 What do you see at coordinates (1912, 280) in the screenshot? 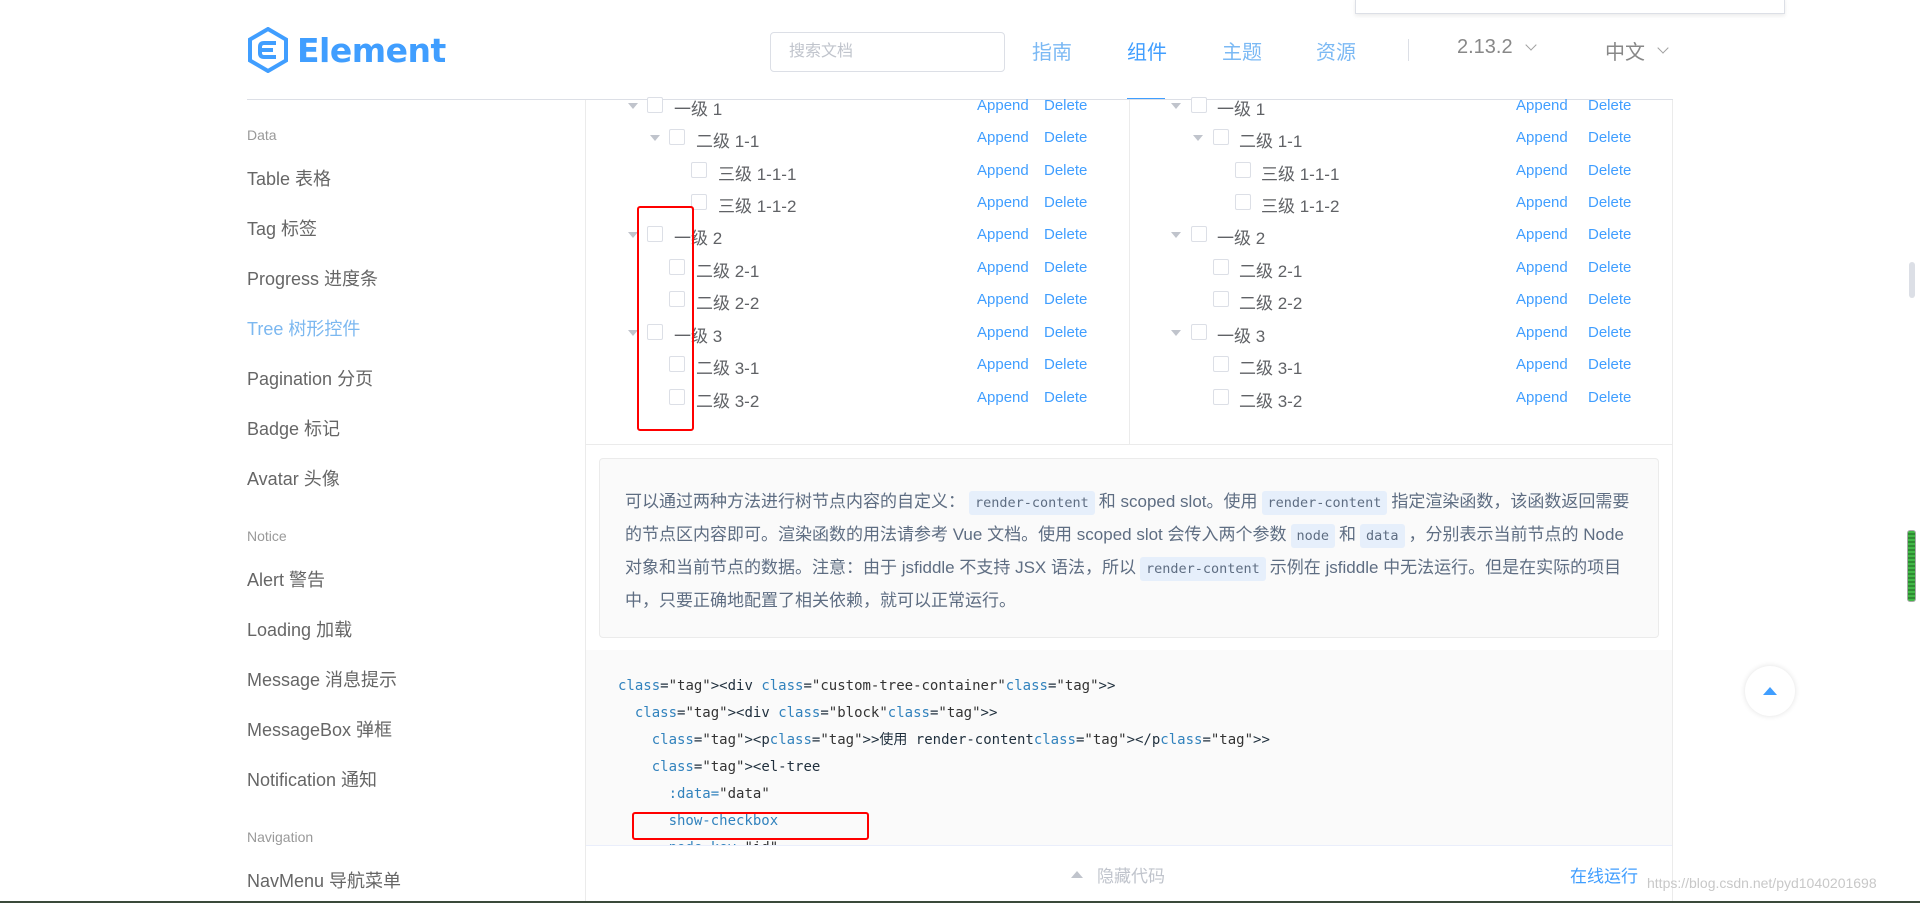
I see `scrollbar-thumb` at bounding box center [1912, 280].